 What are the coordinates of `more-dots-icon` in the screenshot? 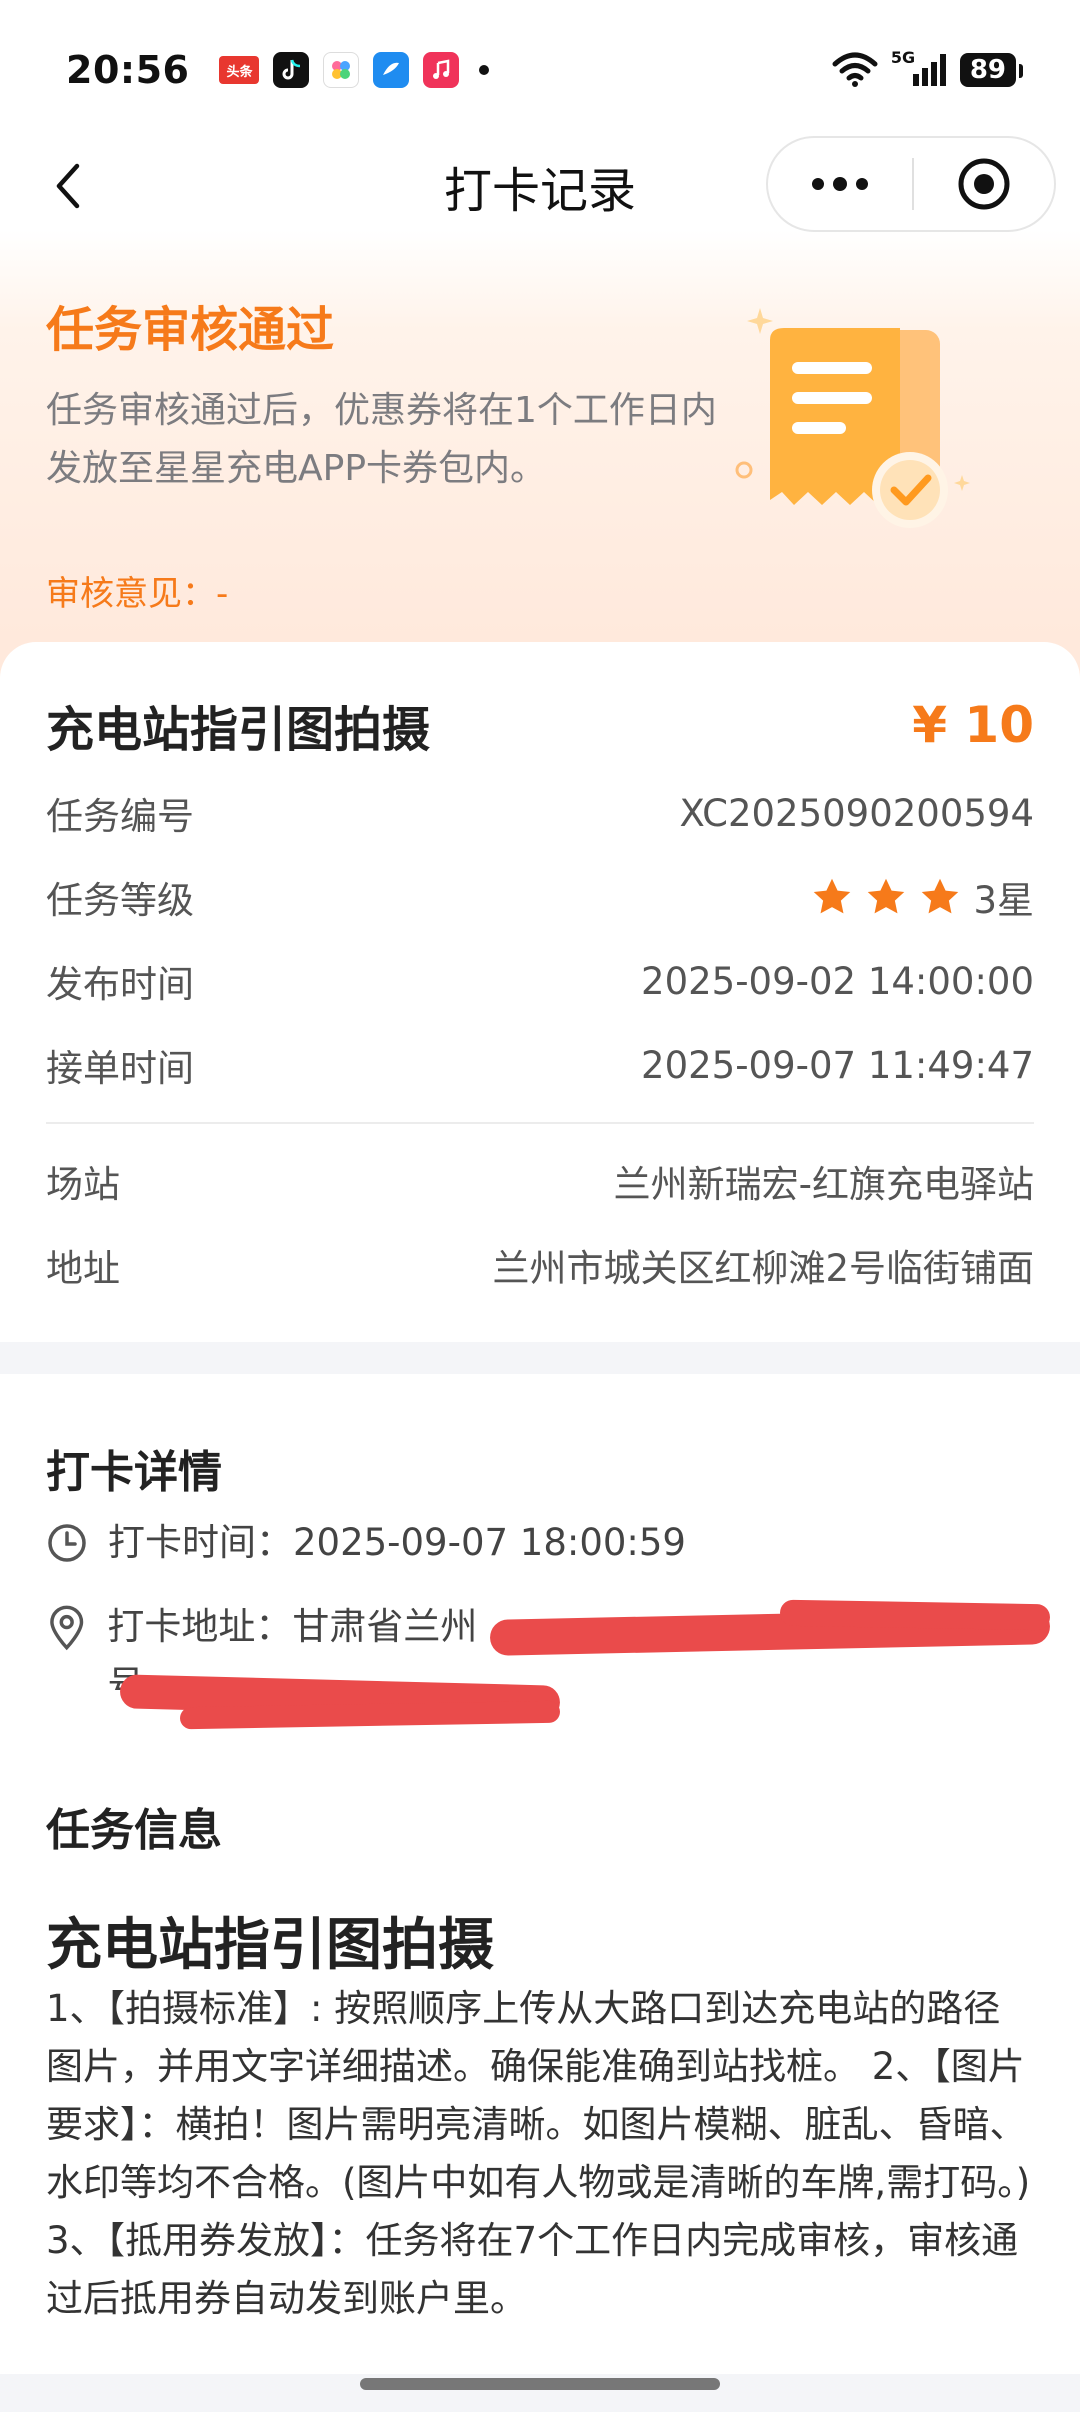 It's located at (840, 184).